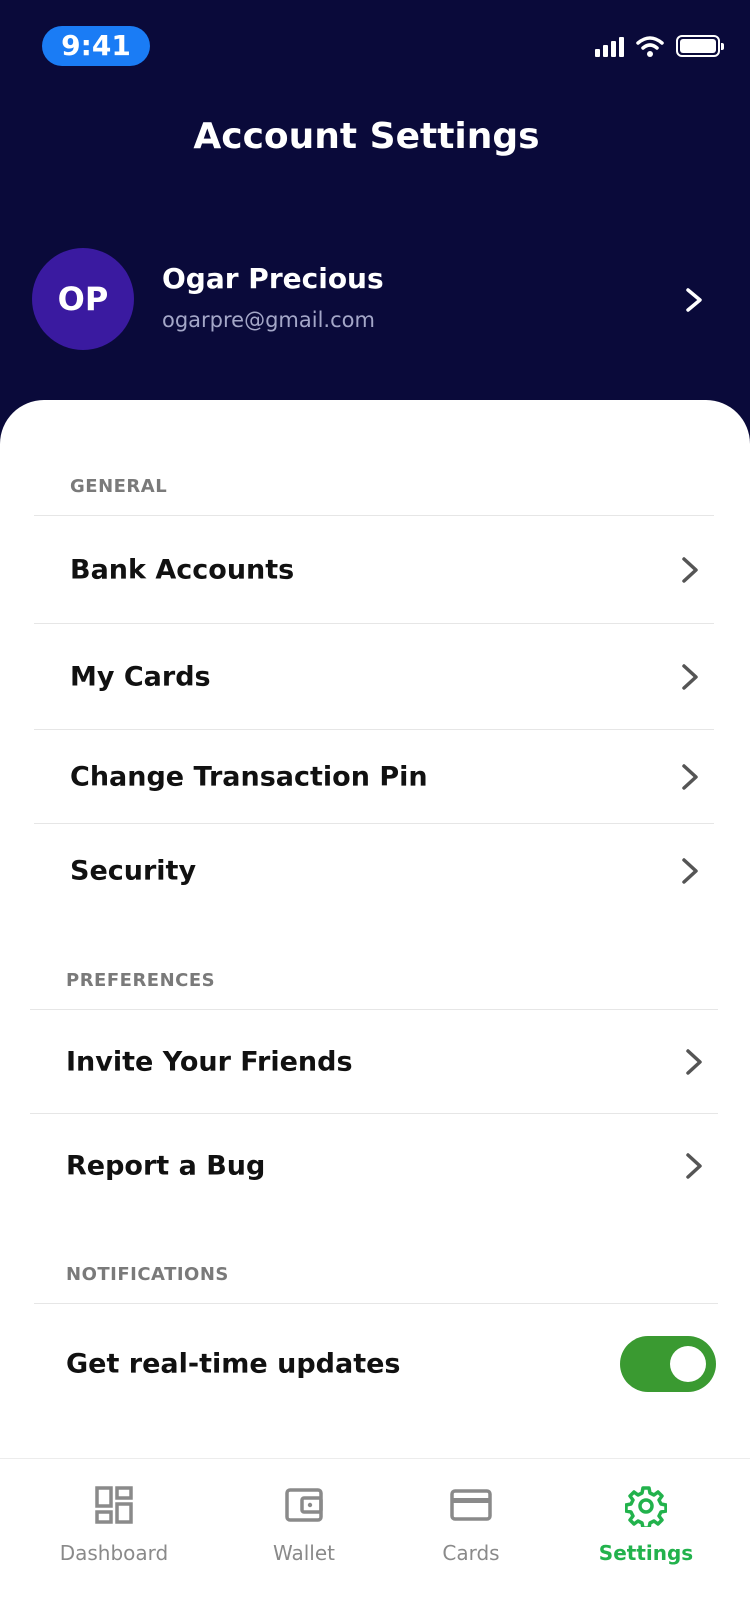 The width and height of the screenshot is (750, 1624). I want to click on tab-cards: Cards, so click(471, 1519).